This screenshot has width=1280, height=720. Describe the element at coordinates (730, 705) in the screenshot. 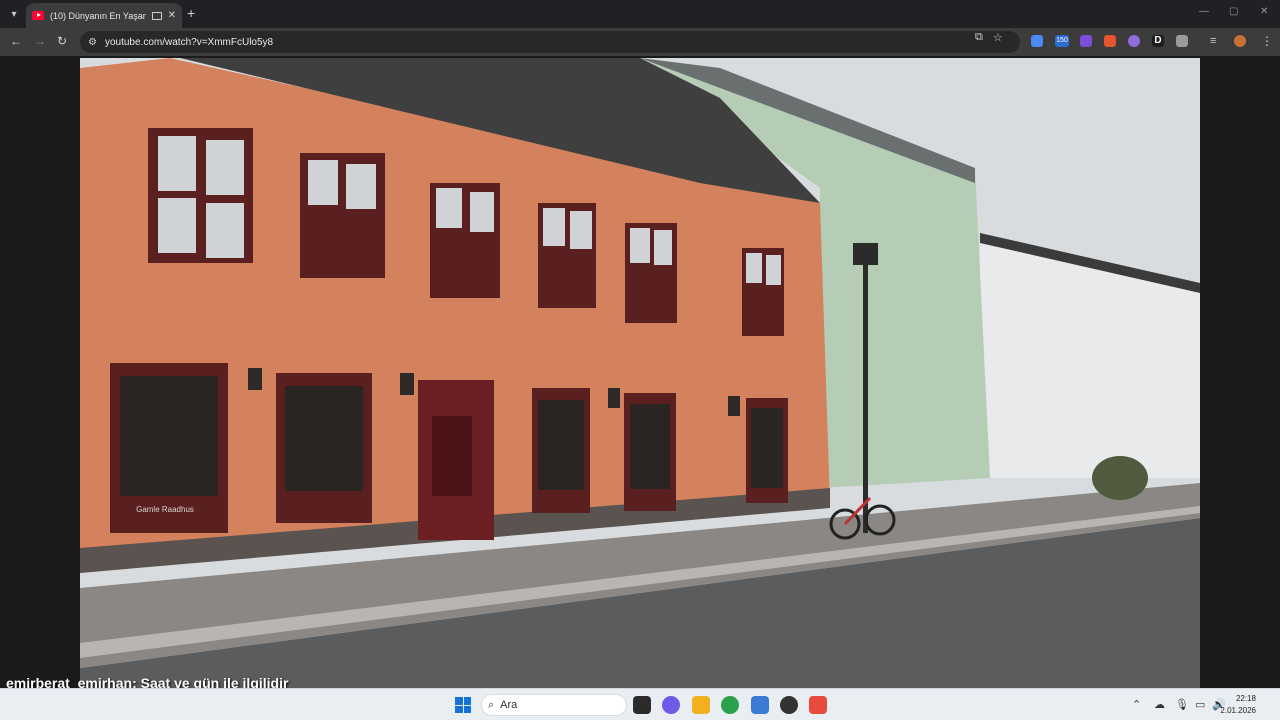

I see `chrome-icon` at that location.